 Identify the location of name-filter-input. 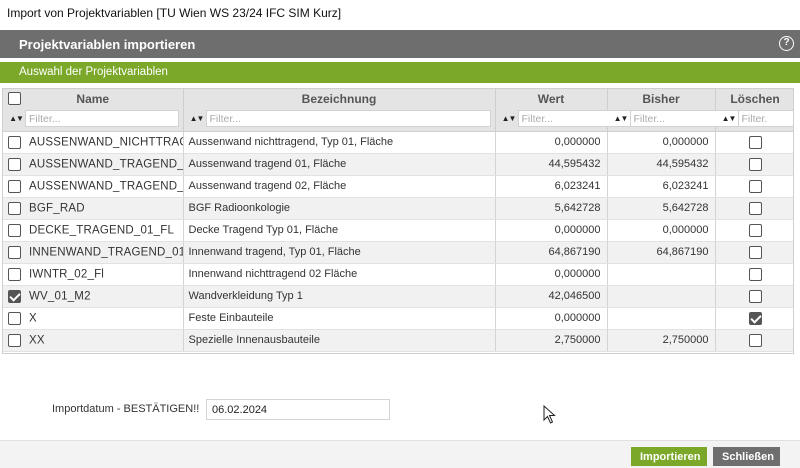
(102, 118).